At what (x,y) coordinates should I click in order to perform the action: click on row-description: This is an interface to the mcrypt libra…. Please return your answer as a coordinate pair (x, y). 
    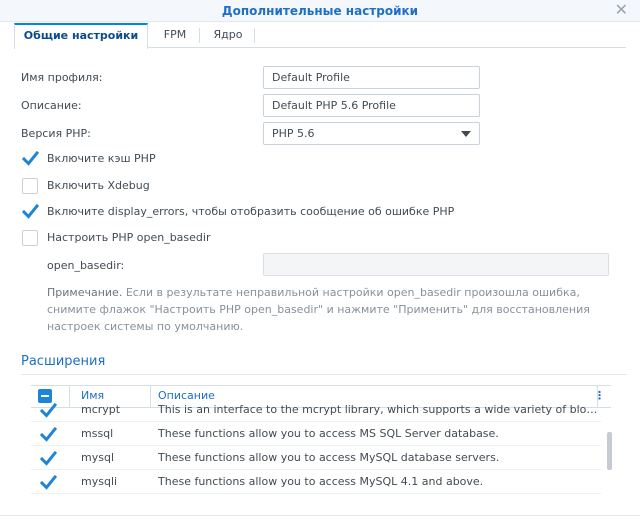
    Looking at the image, I should click on (378, 409).